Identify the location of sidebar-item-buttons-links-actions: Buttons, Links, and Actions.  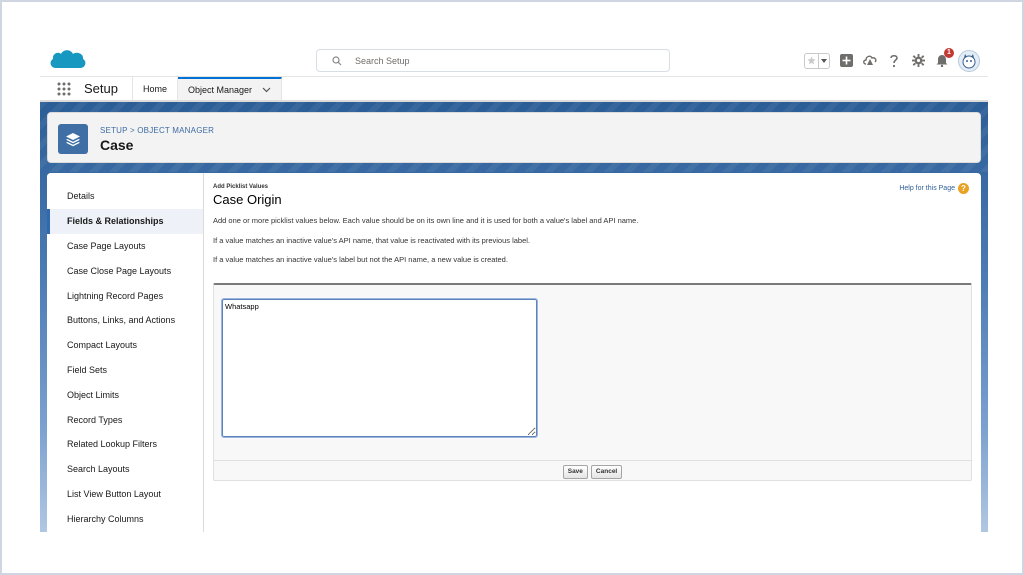
(125, 320).